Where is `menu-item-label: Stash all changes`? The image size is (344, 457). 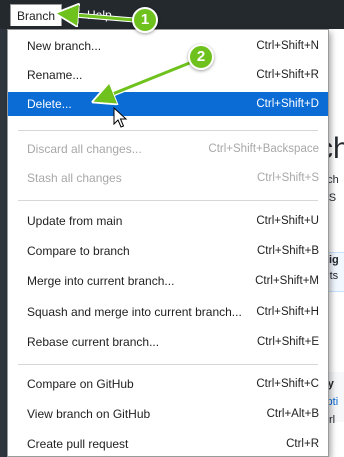 menu-item-label: Stash all changes is located at coordinates (74, 178).